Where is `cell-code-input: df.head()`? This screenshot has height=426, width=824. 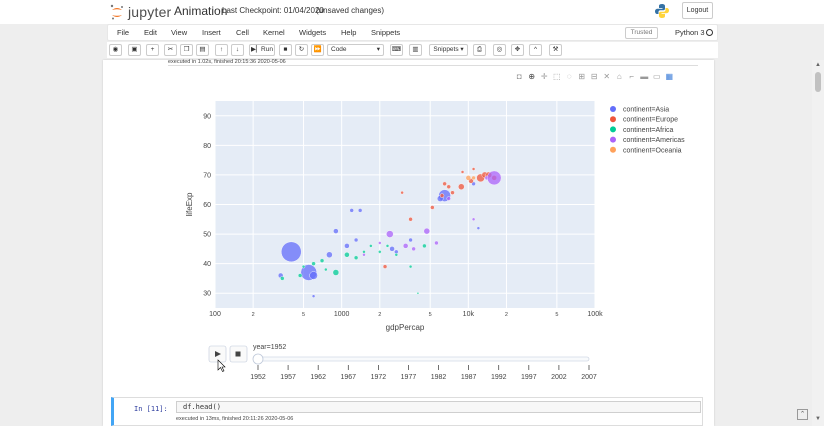
cell-code-input: df.head() is located at coordinates (438, 407).